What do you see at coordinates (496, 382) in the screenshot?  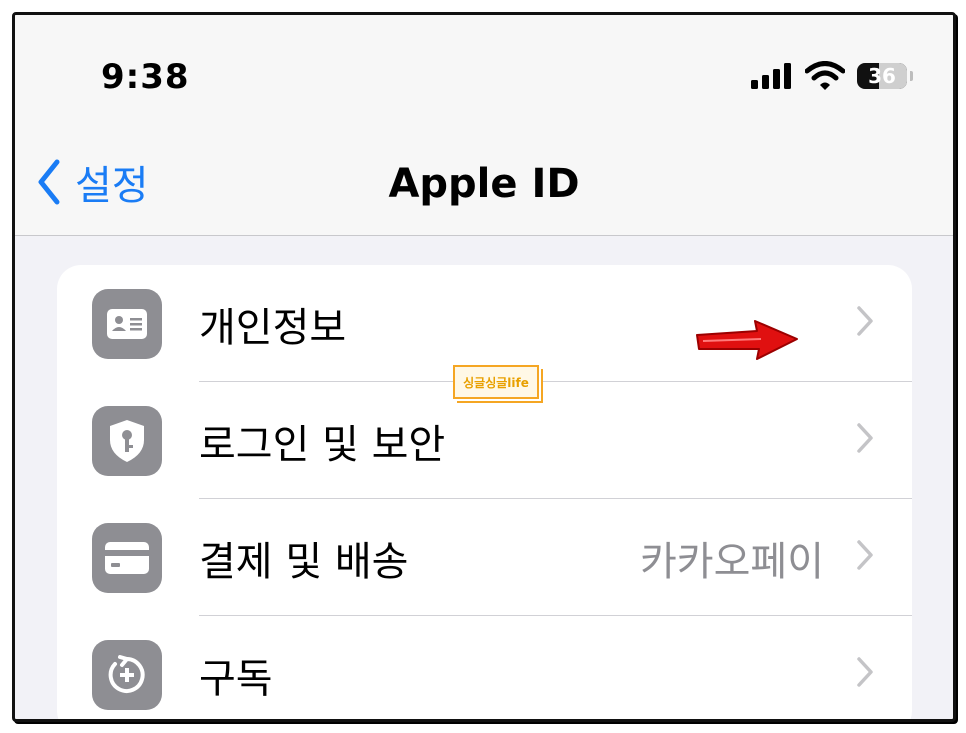 I see `watermark-badge: 싱글싱글life` at bounding box center [496, 382].